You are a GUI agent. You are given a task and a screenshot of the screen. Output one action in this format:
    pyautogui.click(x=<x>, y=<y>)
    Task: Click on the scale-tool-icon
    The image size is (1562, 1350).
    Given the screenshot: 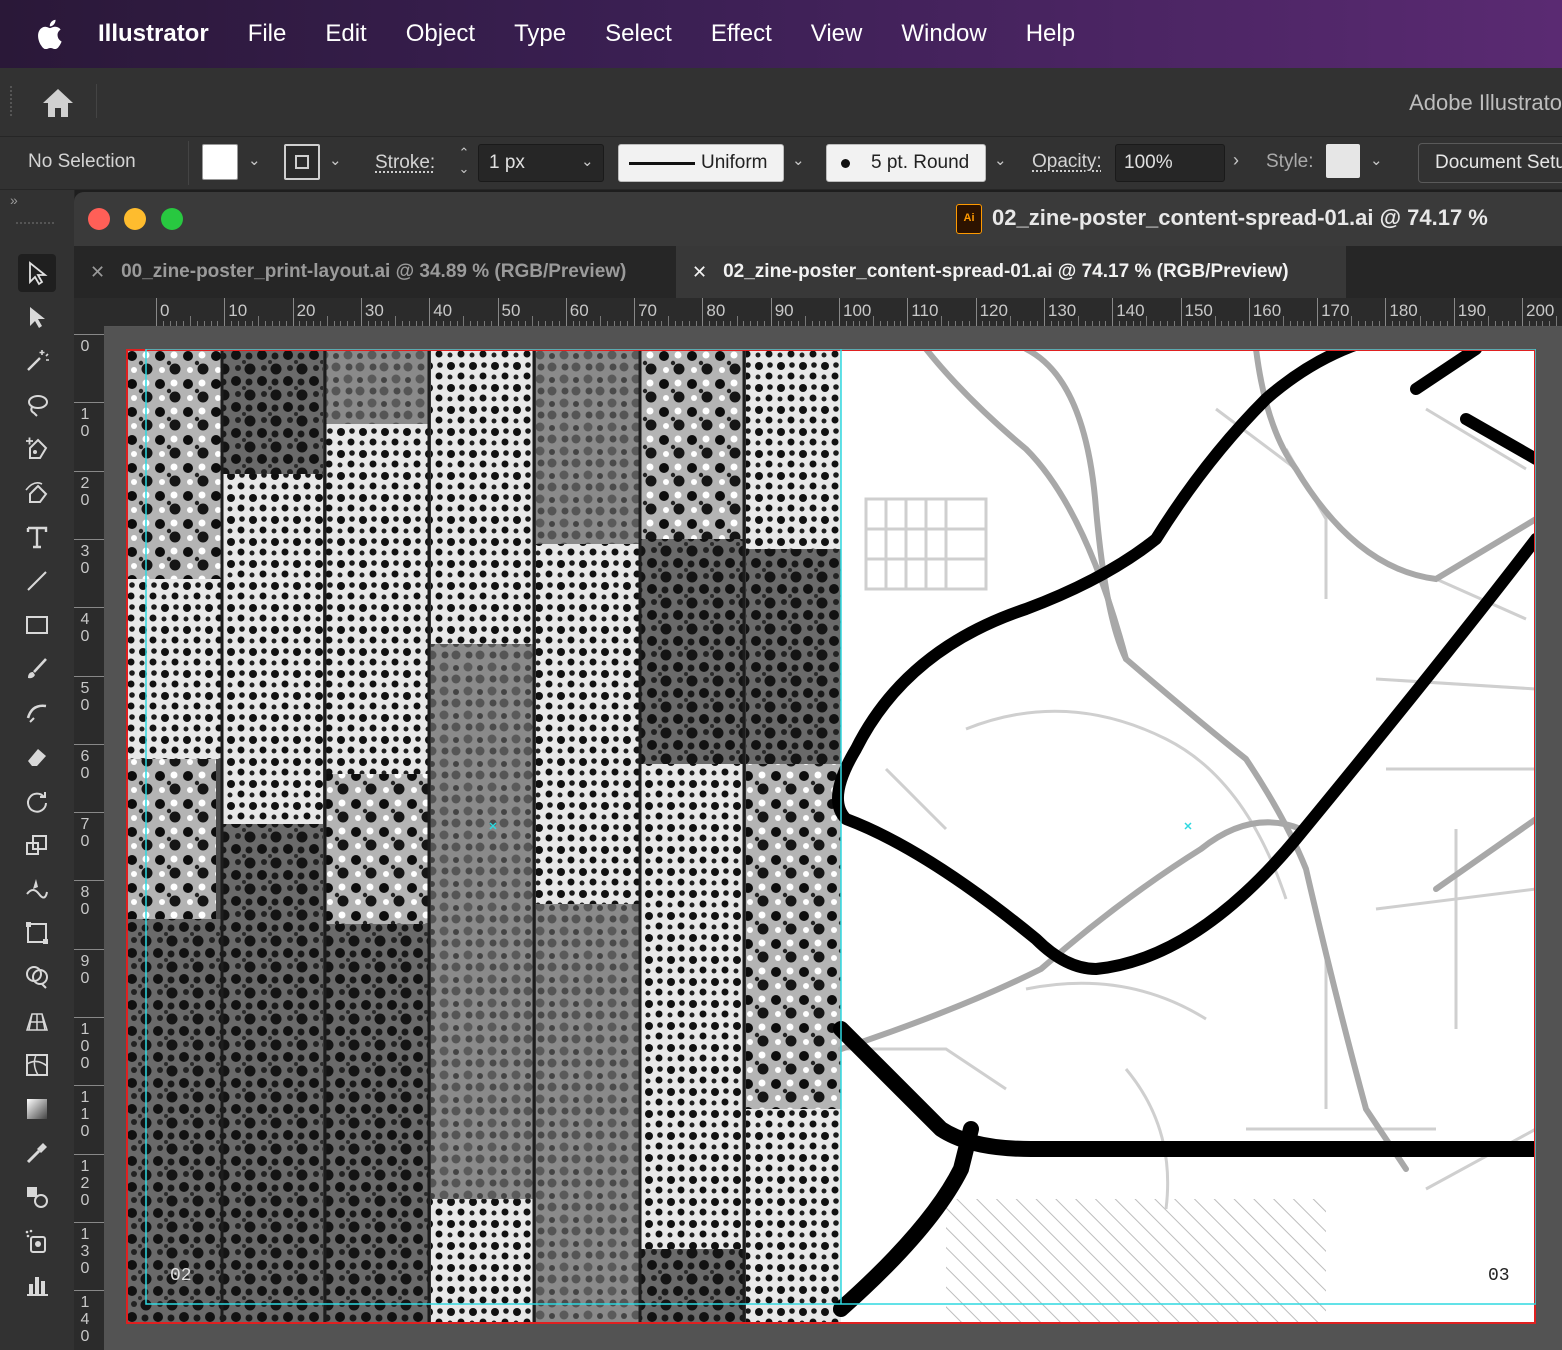 What is the action you would take?
    pyautogui.click(x=37, y=845)
    